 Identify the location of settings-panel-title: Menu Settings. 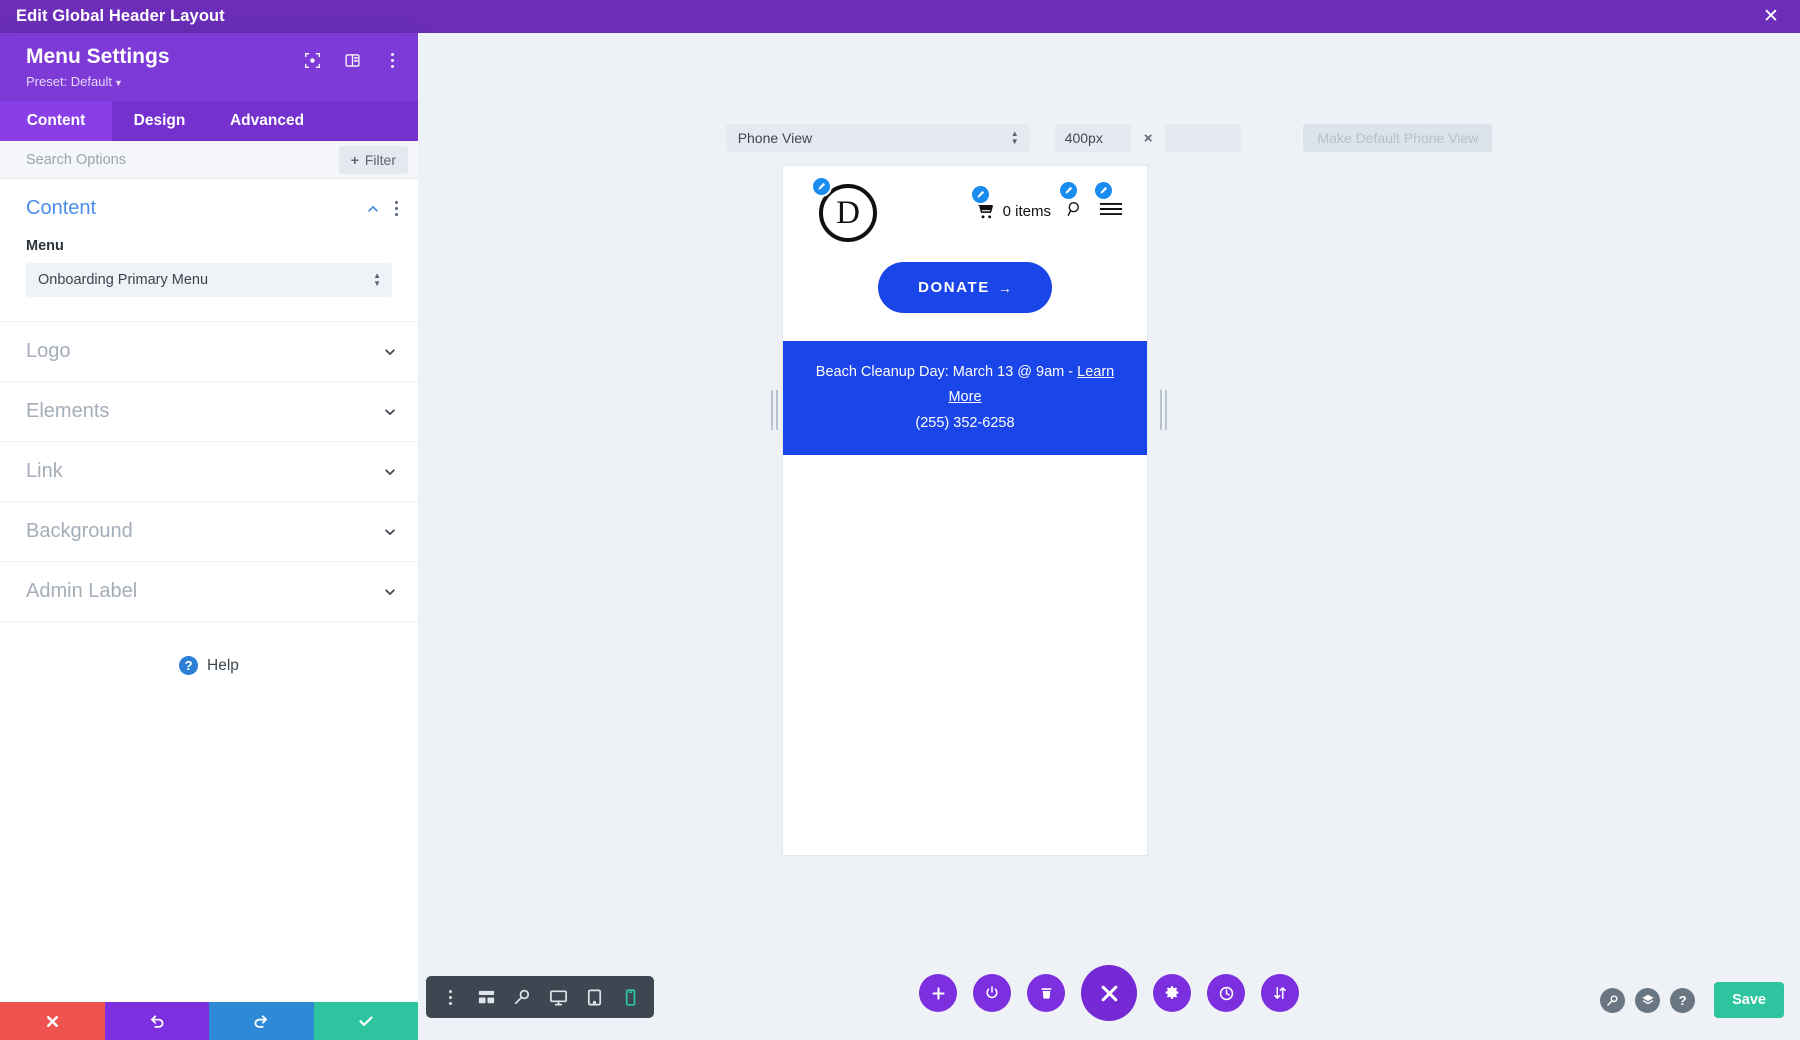
(98, 56).